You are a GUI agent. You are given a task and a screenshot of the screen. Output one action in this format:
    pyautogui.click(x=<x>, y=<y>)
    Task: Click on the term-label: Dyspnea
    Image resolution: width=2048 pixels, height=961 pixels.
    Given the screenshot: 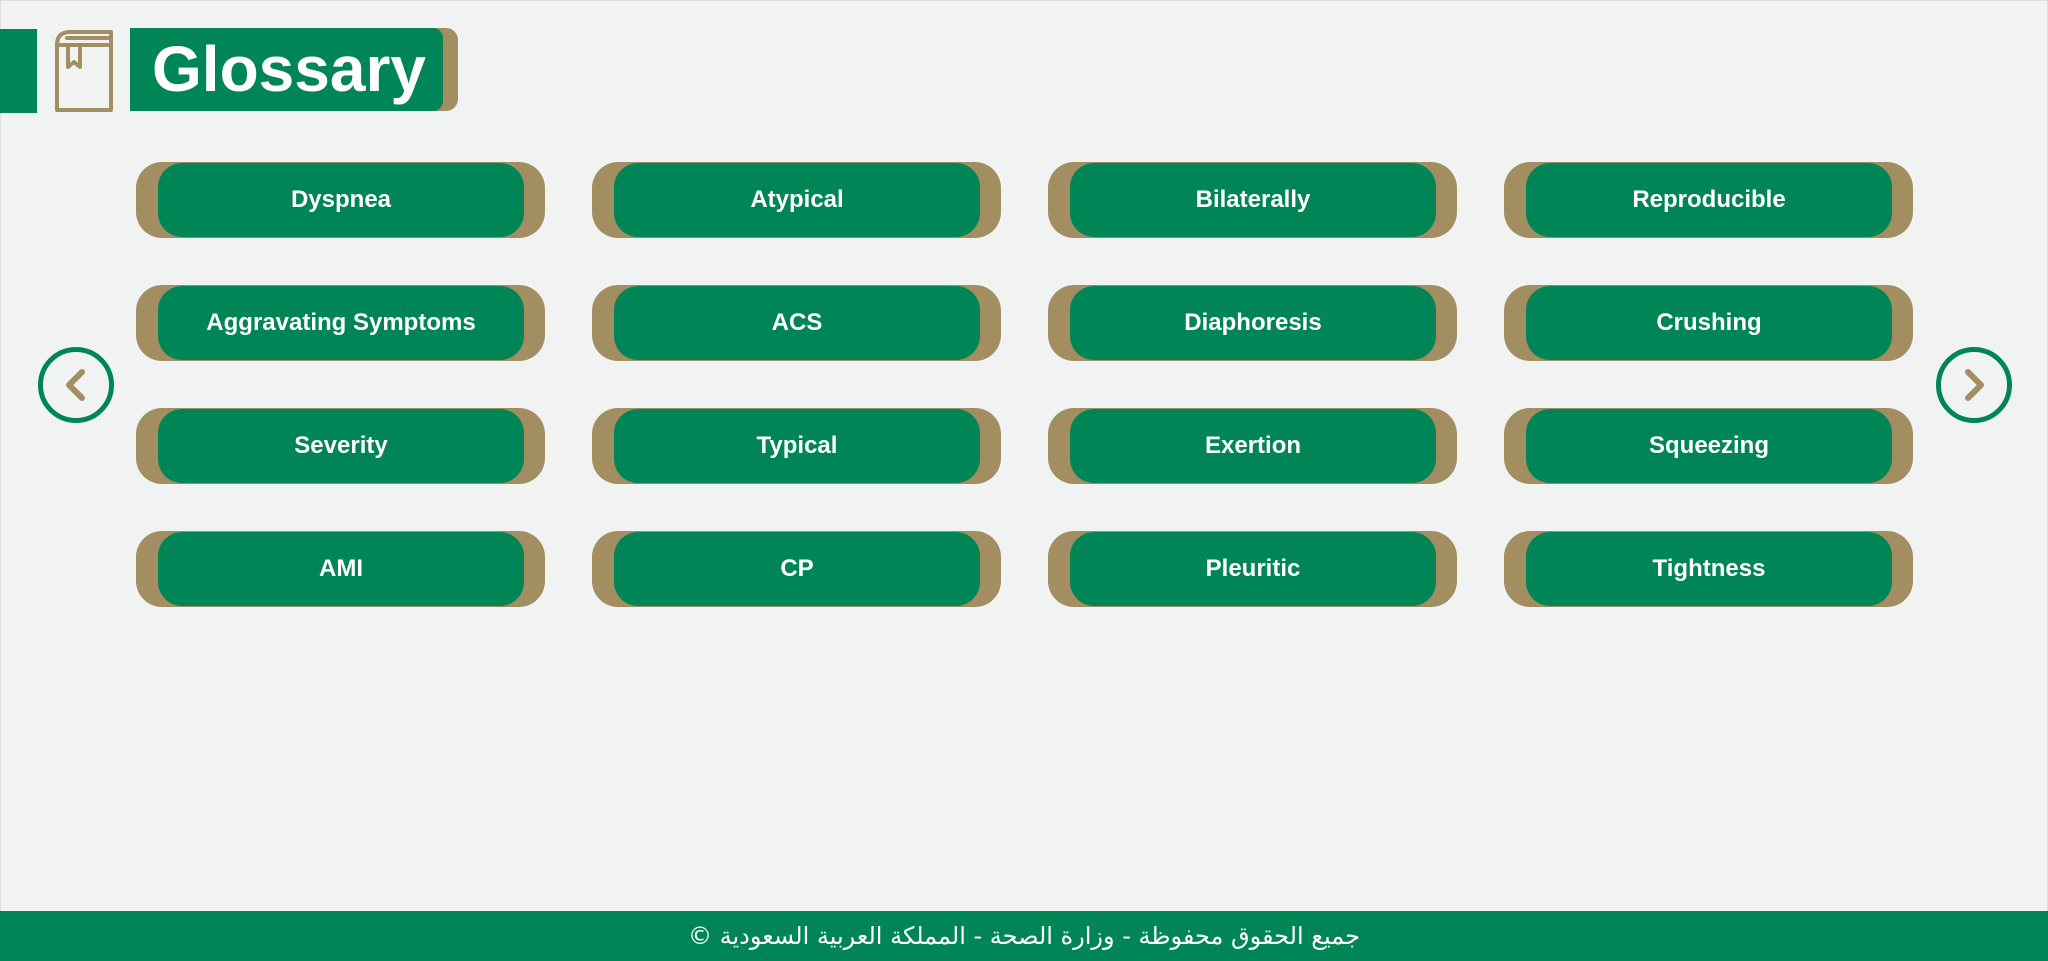 What is the action you would take?
    pyautogui.click(x=341, y=200)
    